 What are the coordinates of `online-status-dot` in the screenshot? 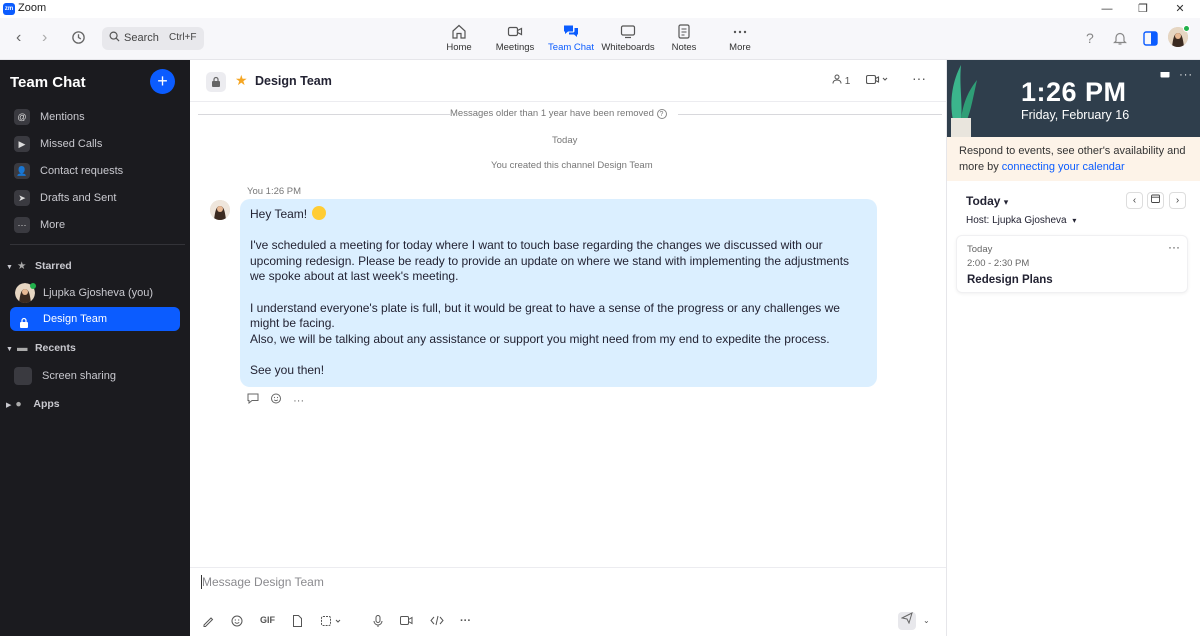 It's located at (1186, 28).